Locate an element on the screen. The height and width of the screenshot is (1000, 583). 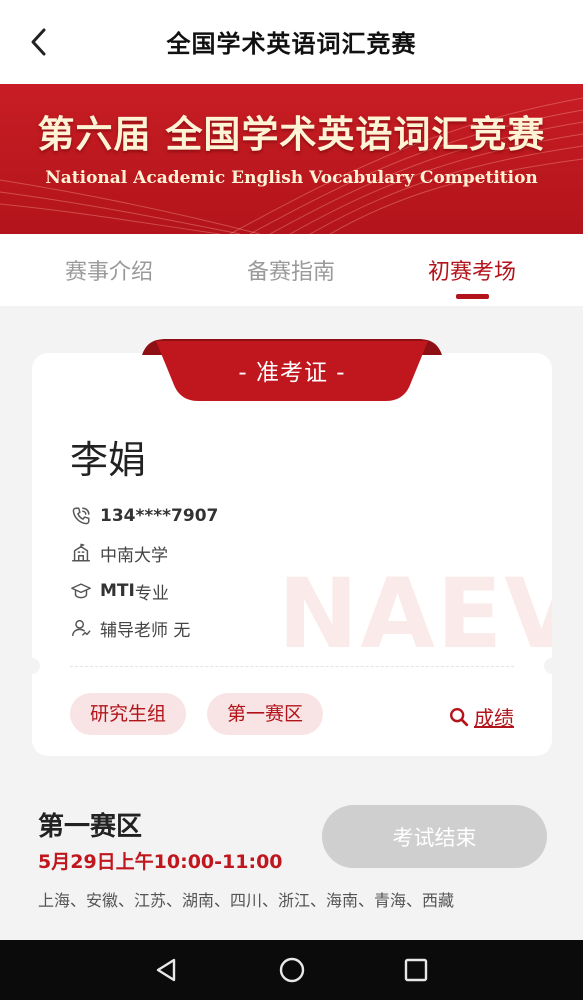
banner-title: 第六届 全国学术英语词汇竞赛 is located at coordinates (291, 134).